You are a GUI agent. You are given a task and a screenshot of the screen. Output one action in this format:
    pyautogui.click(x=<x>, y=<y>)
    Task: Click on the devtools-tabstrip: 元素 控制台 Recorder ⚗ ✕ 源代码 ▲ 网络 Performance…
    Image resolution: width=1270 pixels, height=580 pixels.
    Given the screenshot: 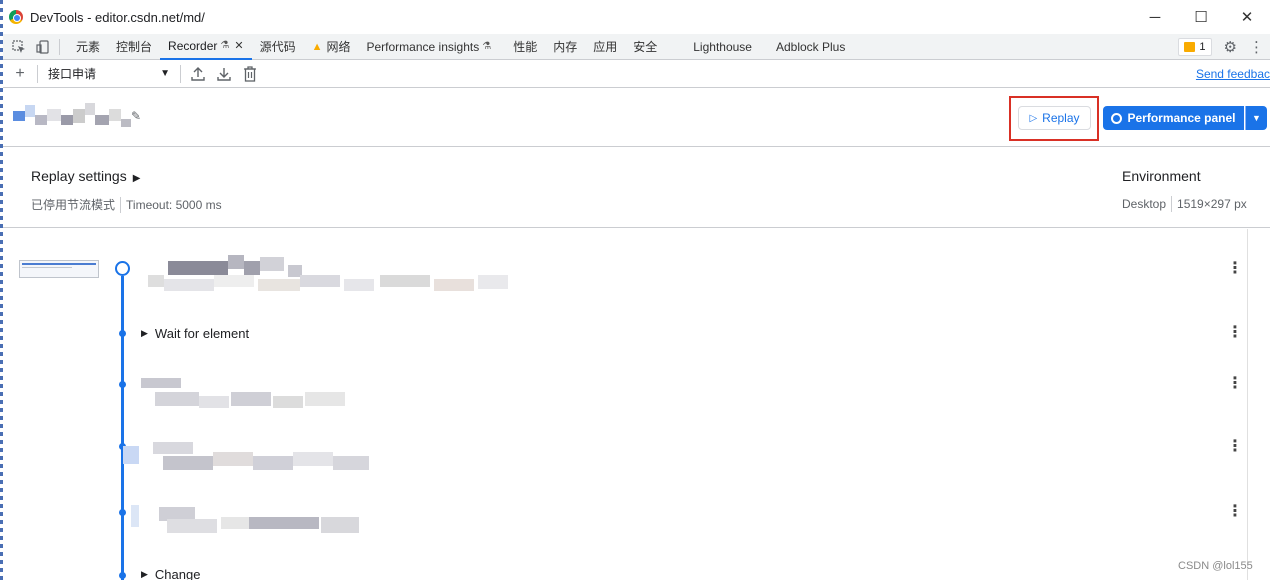 What is the action you would take?
    pyautogui.click(x=636, y=47)
    